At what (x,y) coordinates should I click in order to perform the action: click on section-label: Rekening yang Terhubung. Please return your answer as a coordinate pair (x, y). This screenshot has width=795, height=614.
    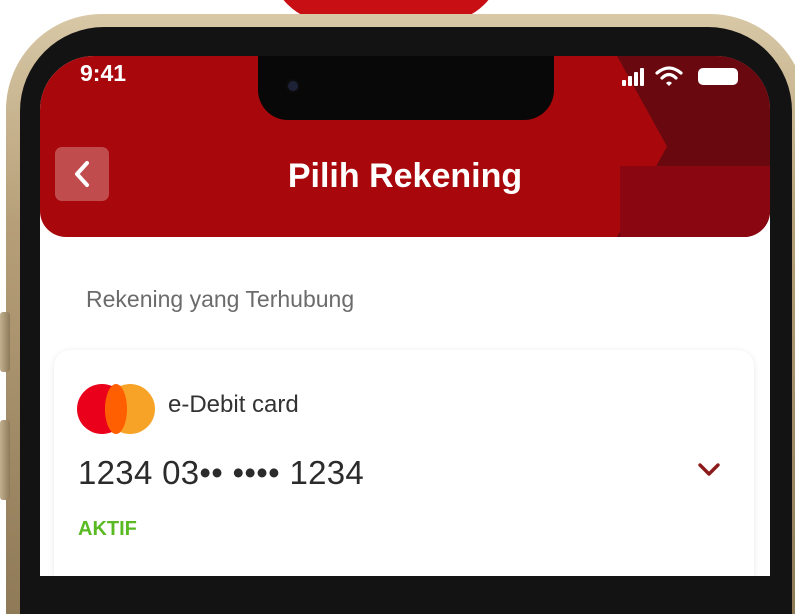
    Looking at the image, I should click on (220, 299).